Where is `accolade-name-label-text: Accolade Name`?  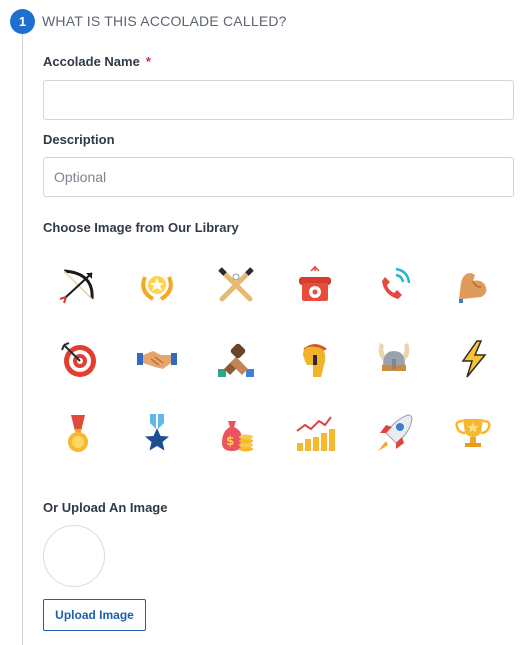
accolade-name-label-text: Accolade Name is located at coordinates (91, 61).